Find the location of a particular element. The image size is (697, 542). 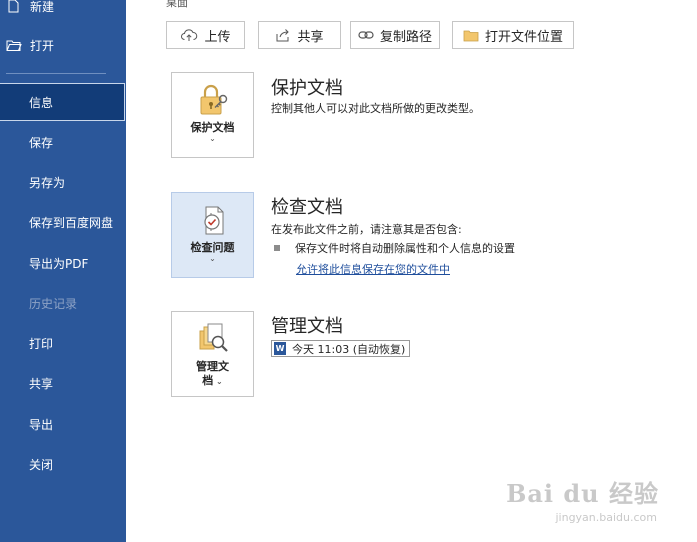

sidebar-item-label: 导出 is located at coordinates (41, 424).